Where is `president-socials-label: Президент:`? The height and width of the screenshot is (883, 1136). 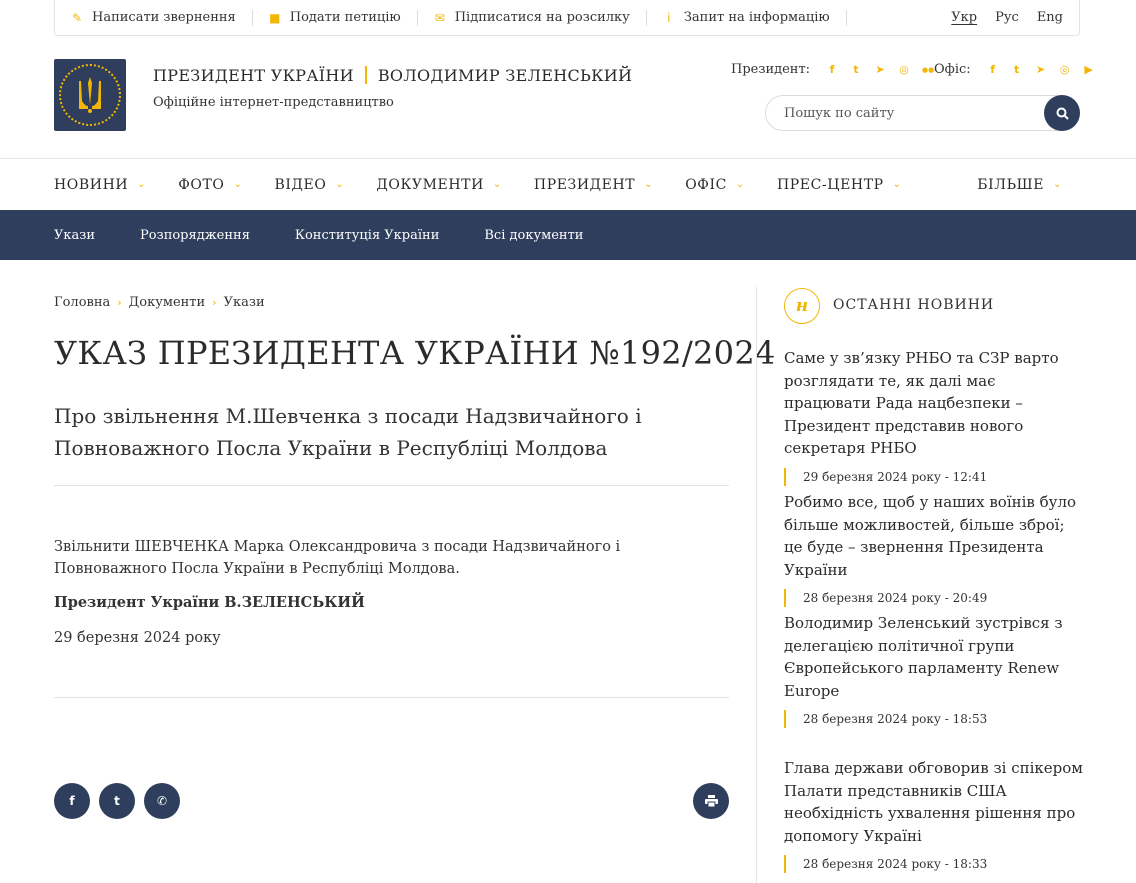
president-socials-label: Президент: is located at coordinates (771, 69).